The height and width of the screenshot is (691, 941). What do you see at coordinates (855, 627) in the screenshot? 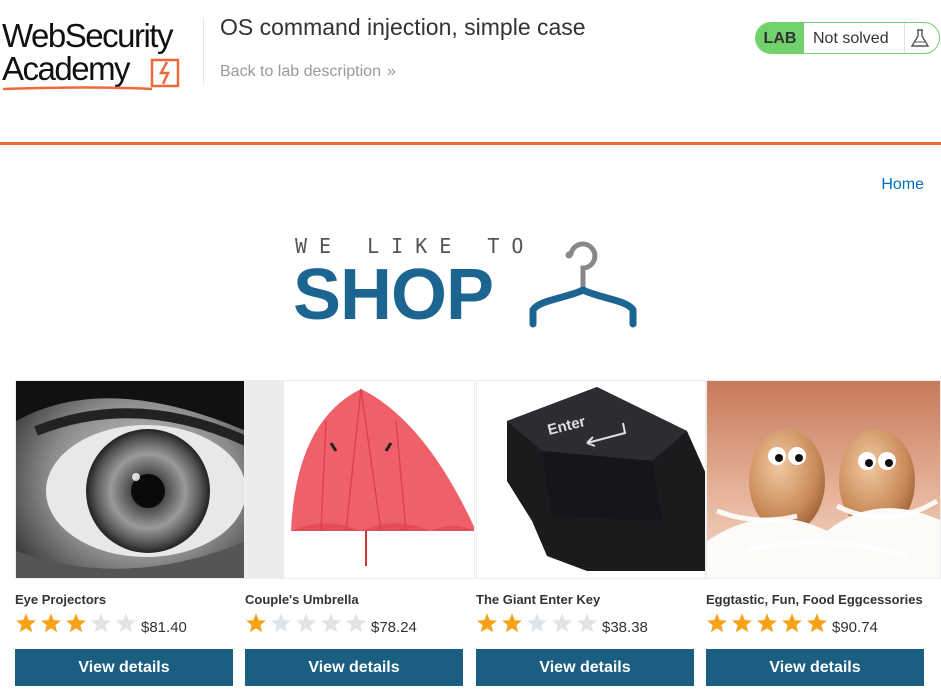
I see `product-price: $90.74` at bounding box center [855, 627].